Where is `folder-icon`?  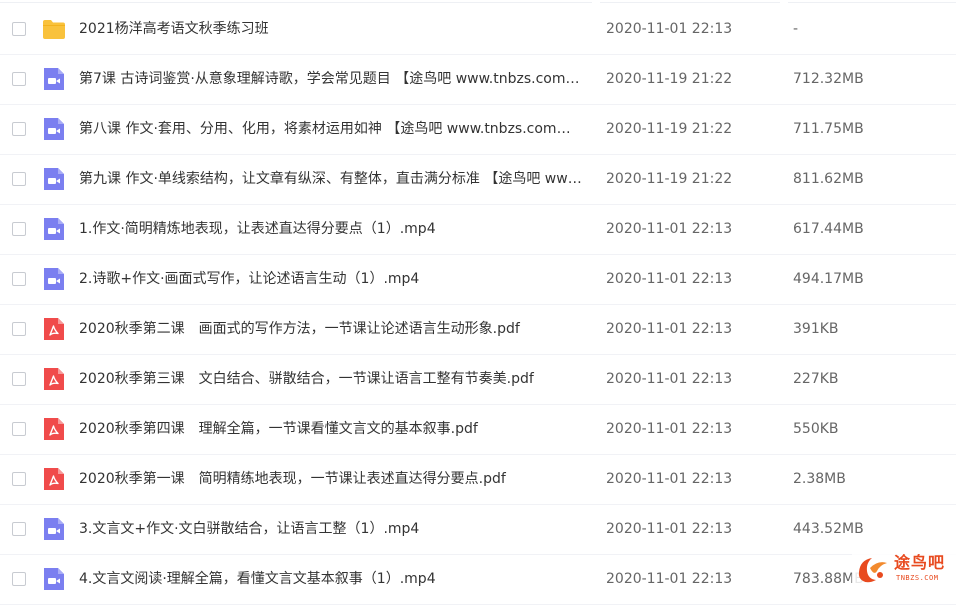 folder-icon is located at coordinates (54, 29).